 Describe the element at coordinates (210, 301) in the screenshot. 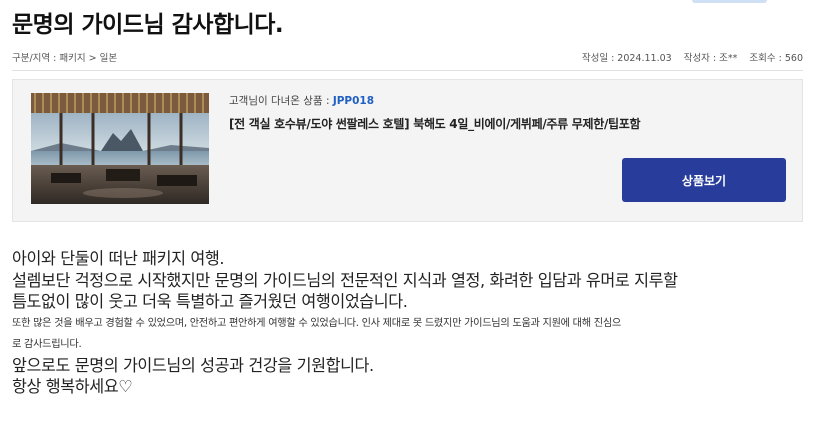

I see `review-line: 틈도없이 많이 웃고 더욱 특별하고 즐거웠던 여행이었습니다.` at that location.